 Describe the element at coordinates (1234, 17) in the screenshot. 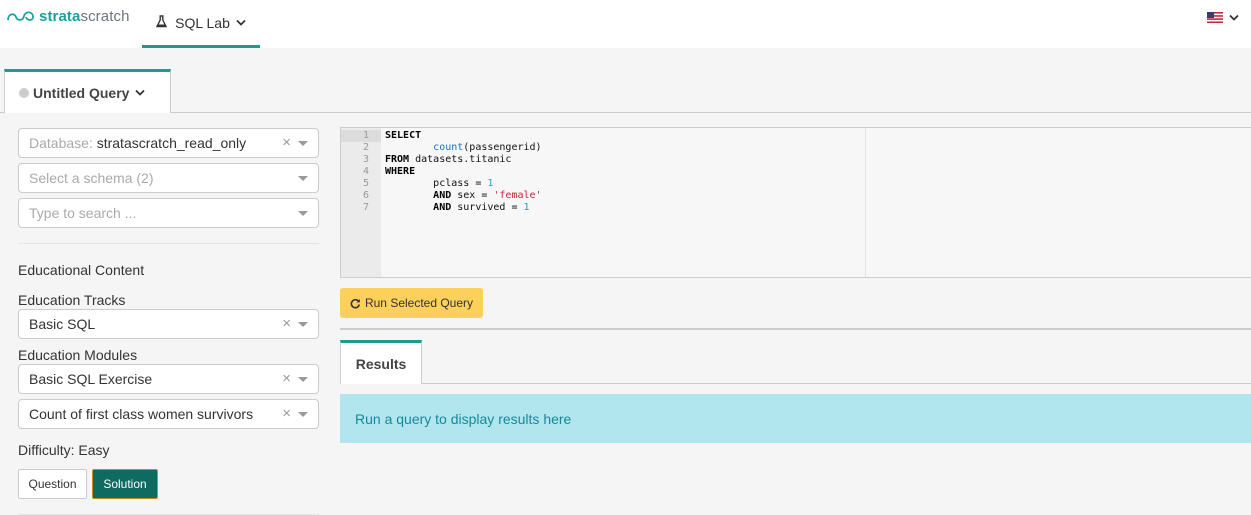

I see `language-chevron-down-icon` at that location.